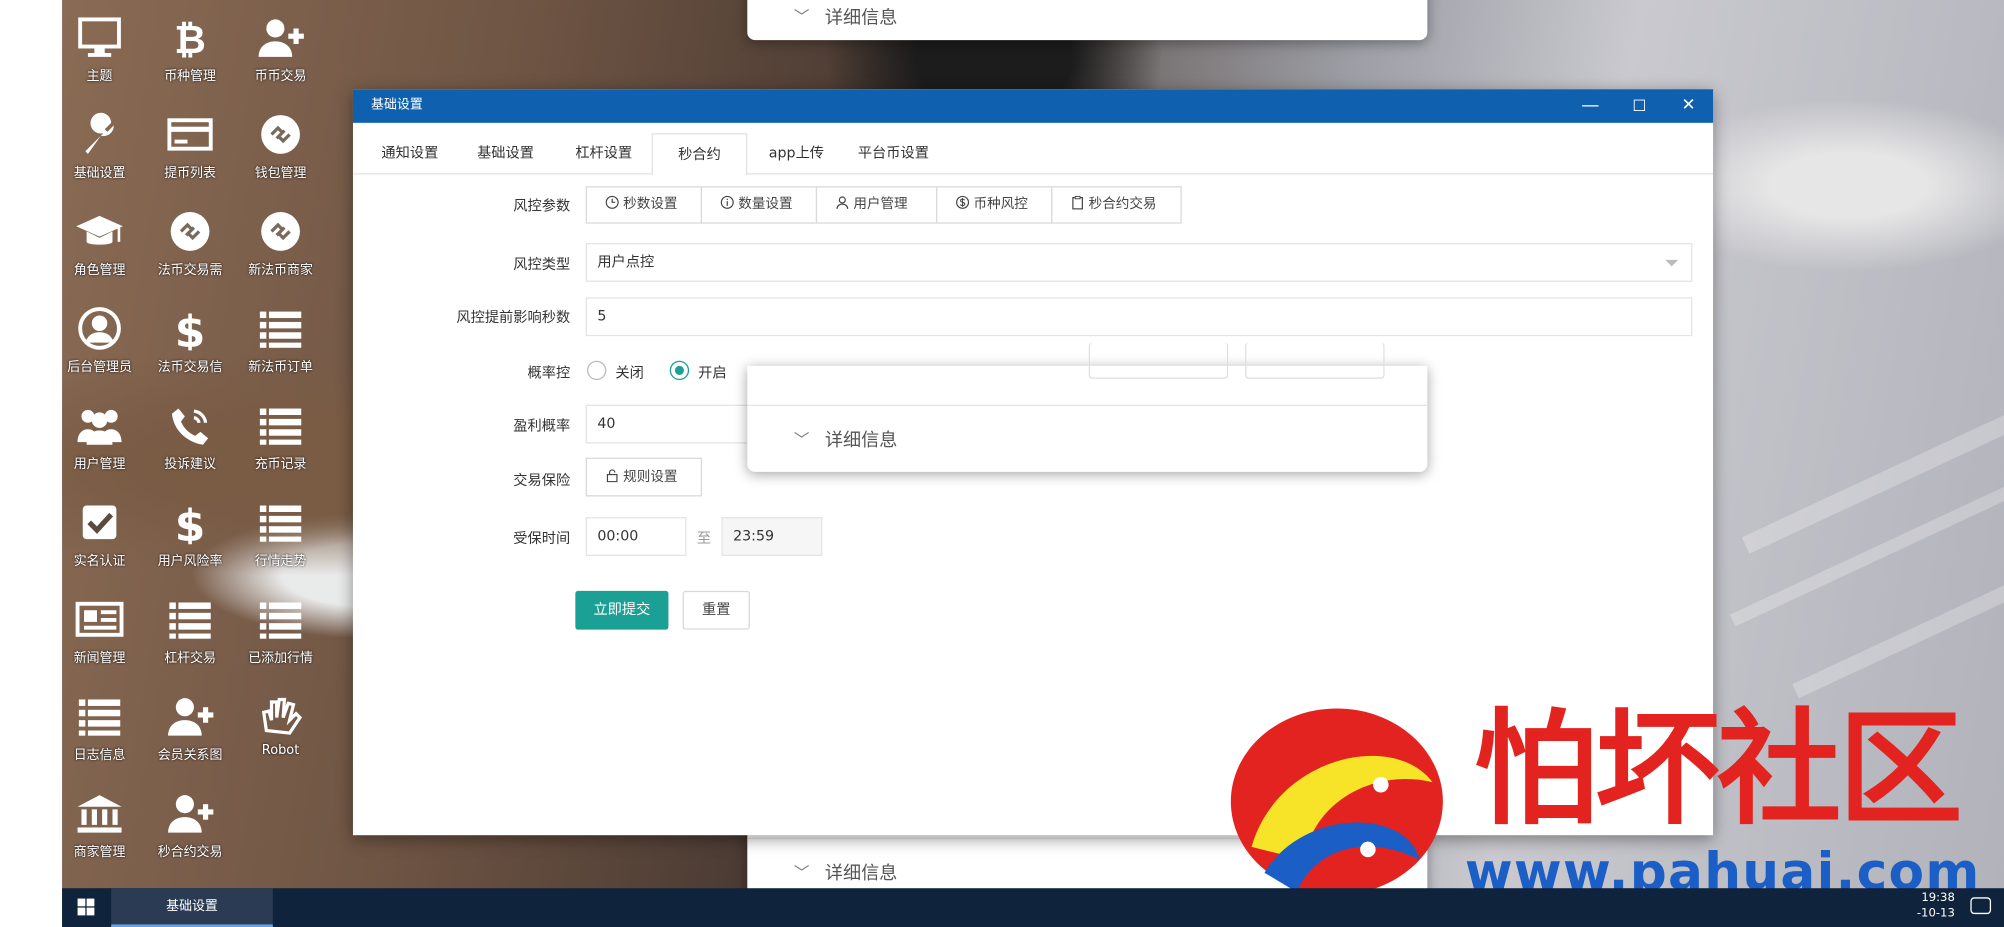  What do you see at coordinates (86, 907) in the screenshot?
I see `windows-start-icon` at bounding box center [86, 907].